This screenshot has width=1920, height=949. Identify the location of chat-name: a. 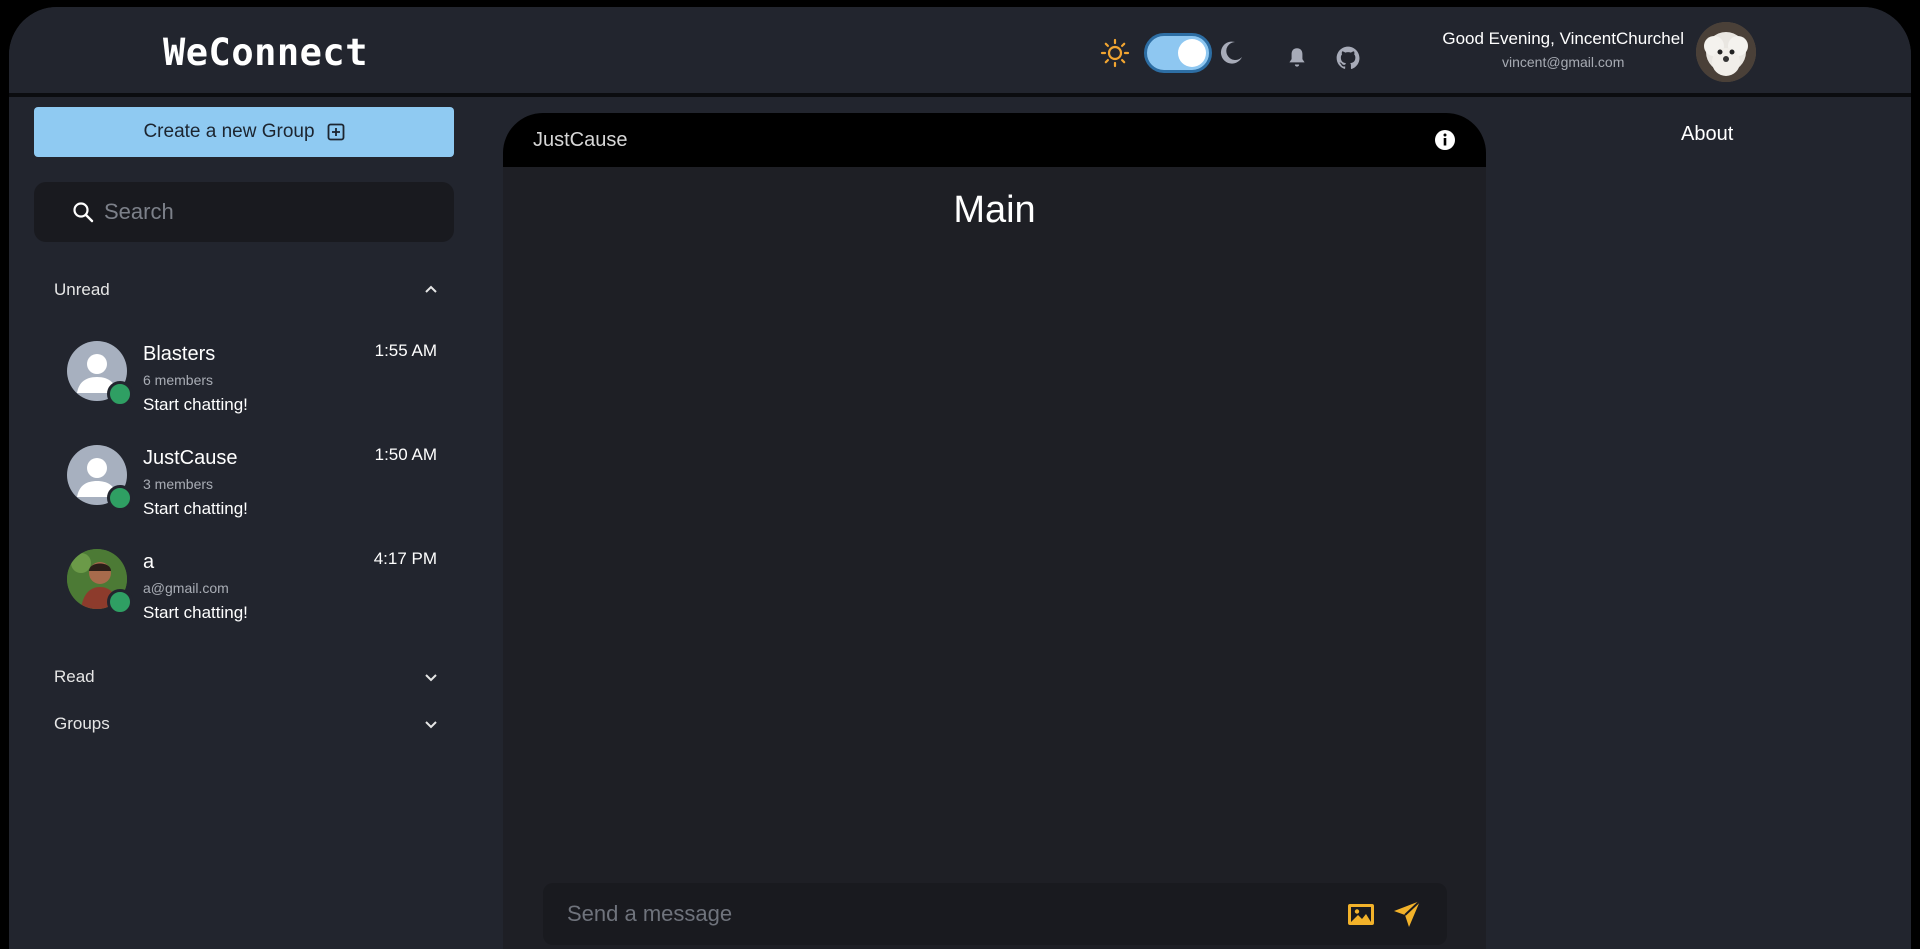
(149, 562).